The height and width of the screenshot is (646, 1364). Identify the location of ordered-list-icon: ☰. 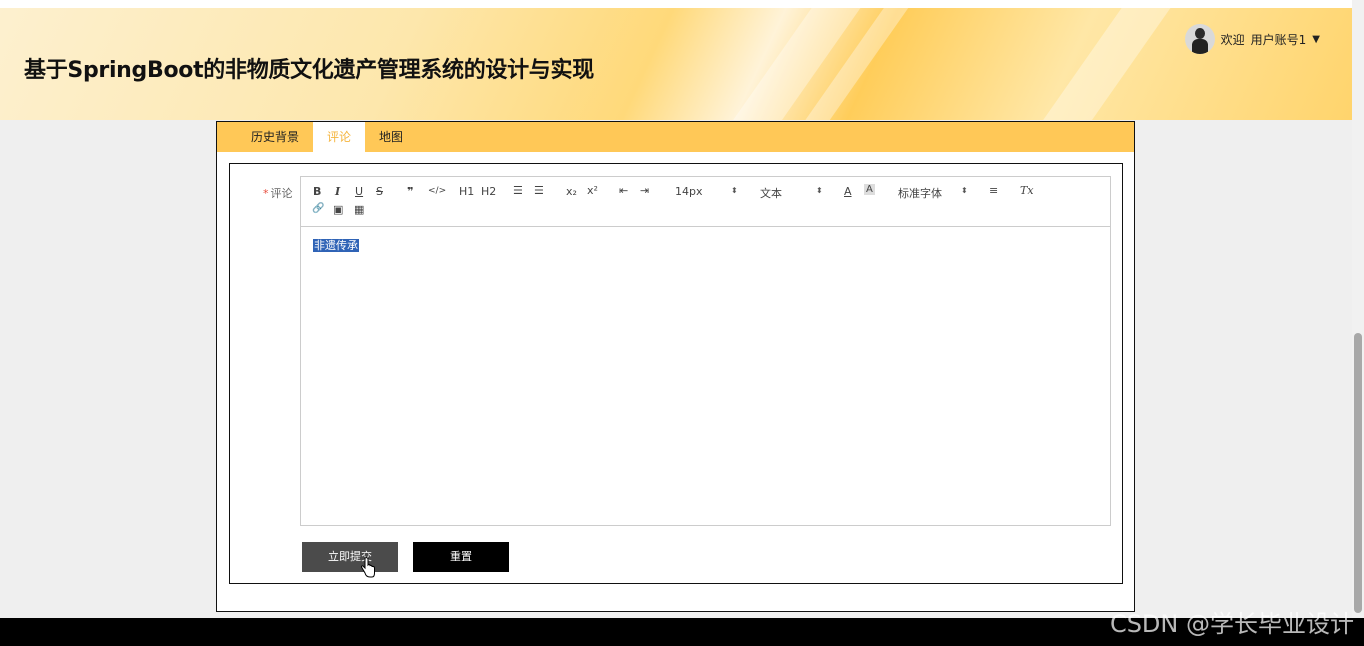
(518, 190).